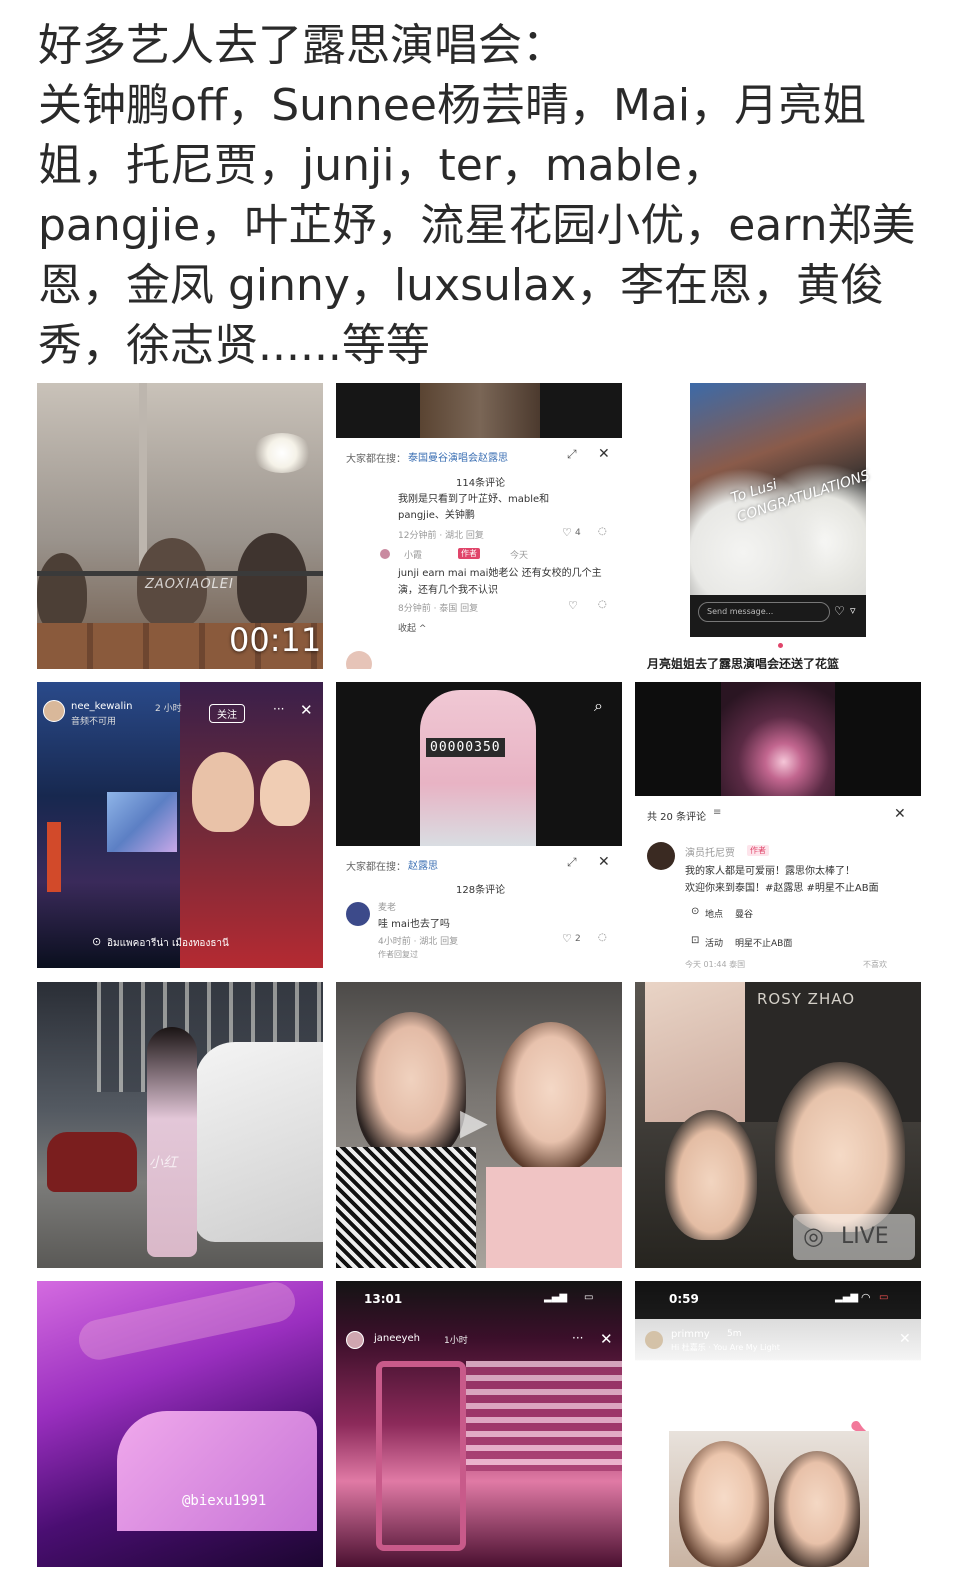 This screenshot has height=1570, width=960. I want to click on comment-text: junji earn mai mai她老公 还有女校的几个主演，还有几个我不认识, so click(500, 582).